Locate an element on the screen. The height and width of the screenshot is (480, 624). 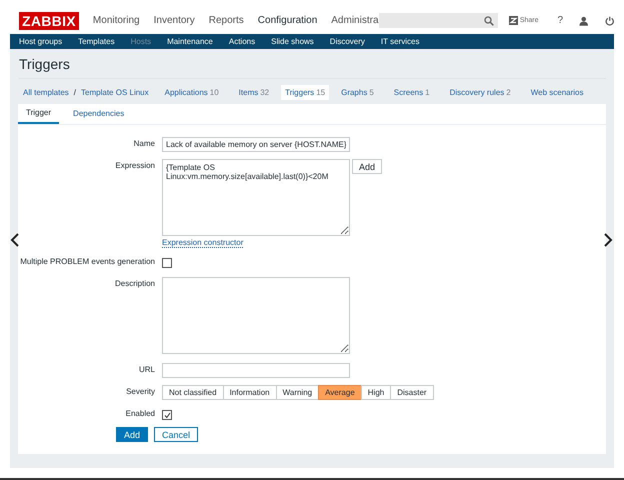
page-title: Triggers is located at coordinates (312, 67).